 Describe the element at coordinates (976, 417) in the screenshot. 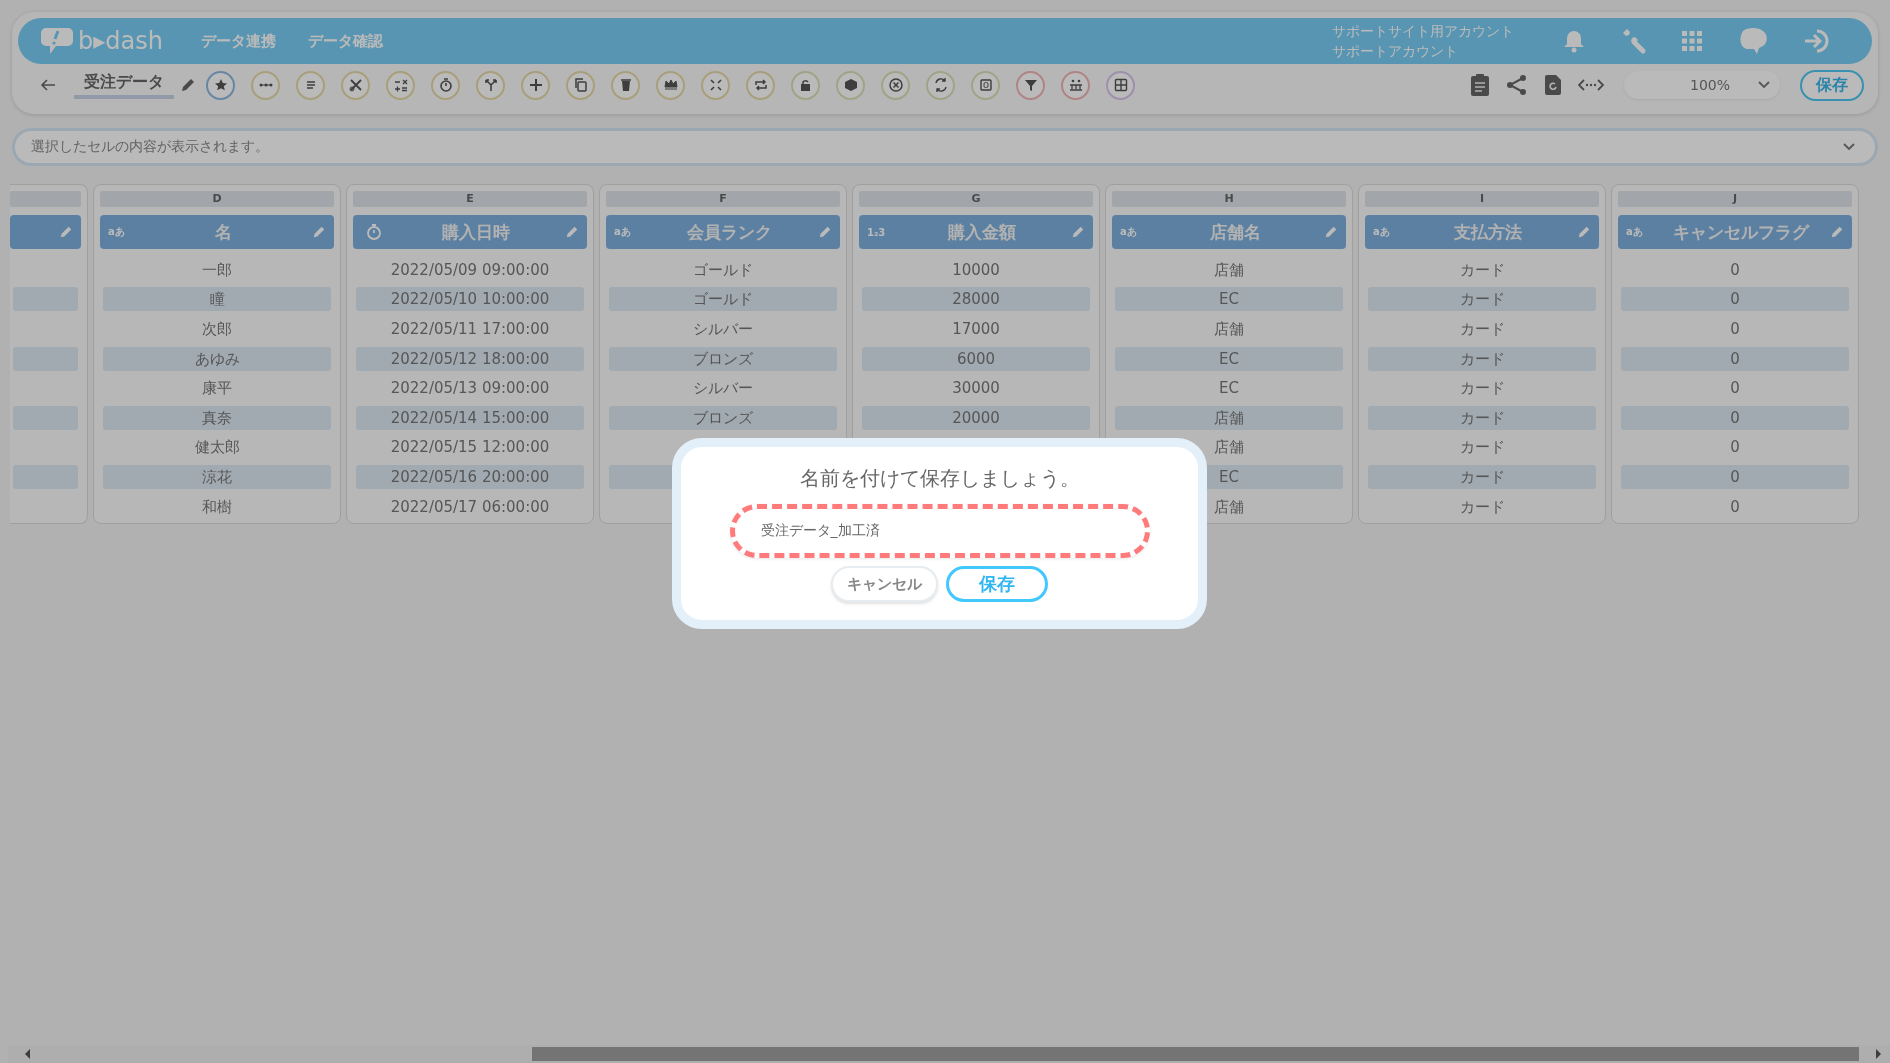

I see `table-cell: 20000` at that location.